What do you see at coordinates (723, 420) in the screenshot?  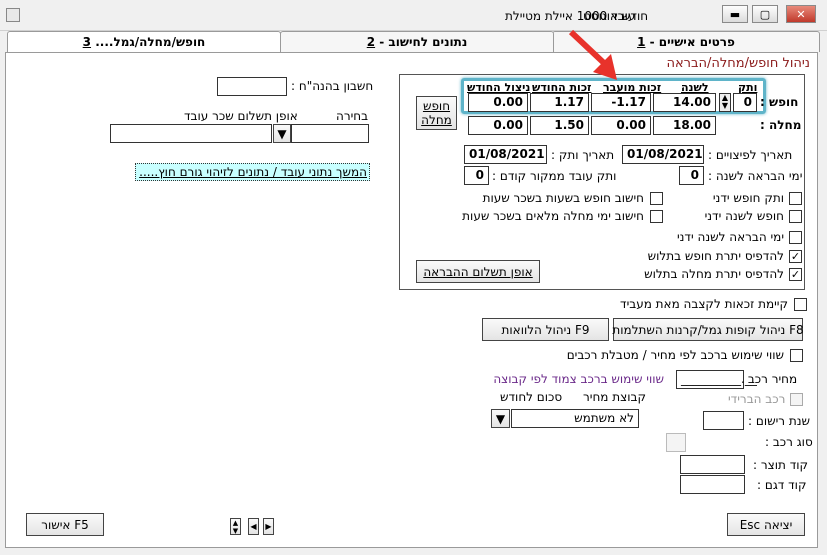 I see `reg-year-field` at bounding box center [723, 420].